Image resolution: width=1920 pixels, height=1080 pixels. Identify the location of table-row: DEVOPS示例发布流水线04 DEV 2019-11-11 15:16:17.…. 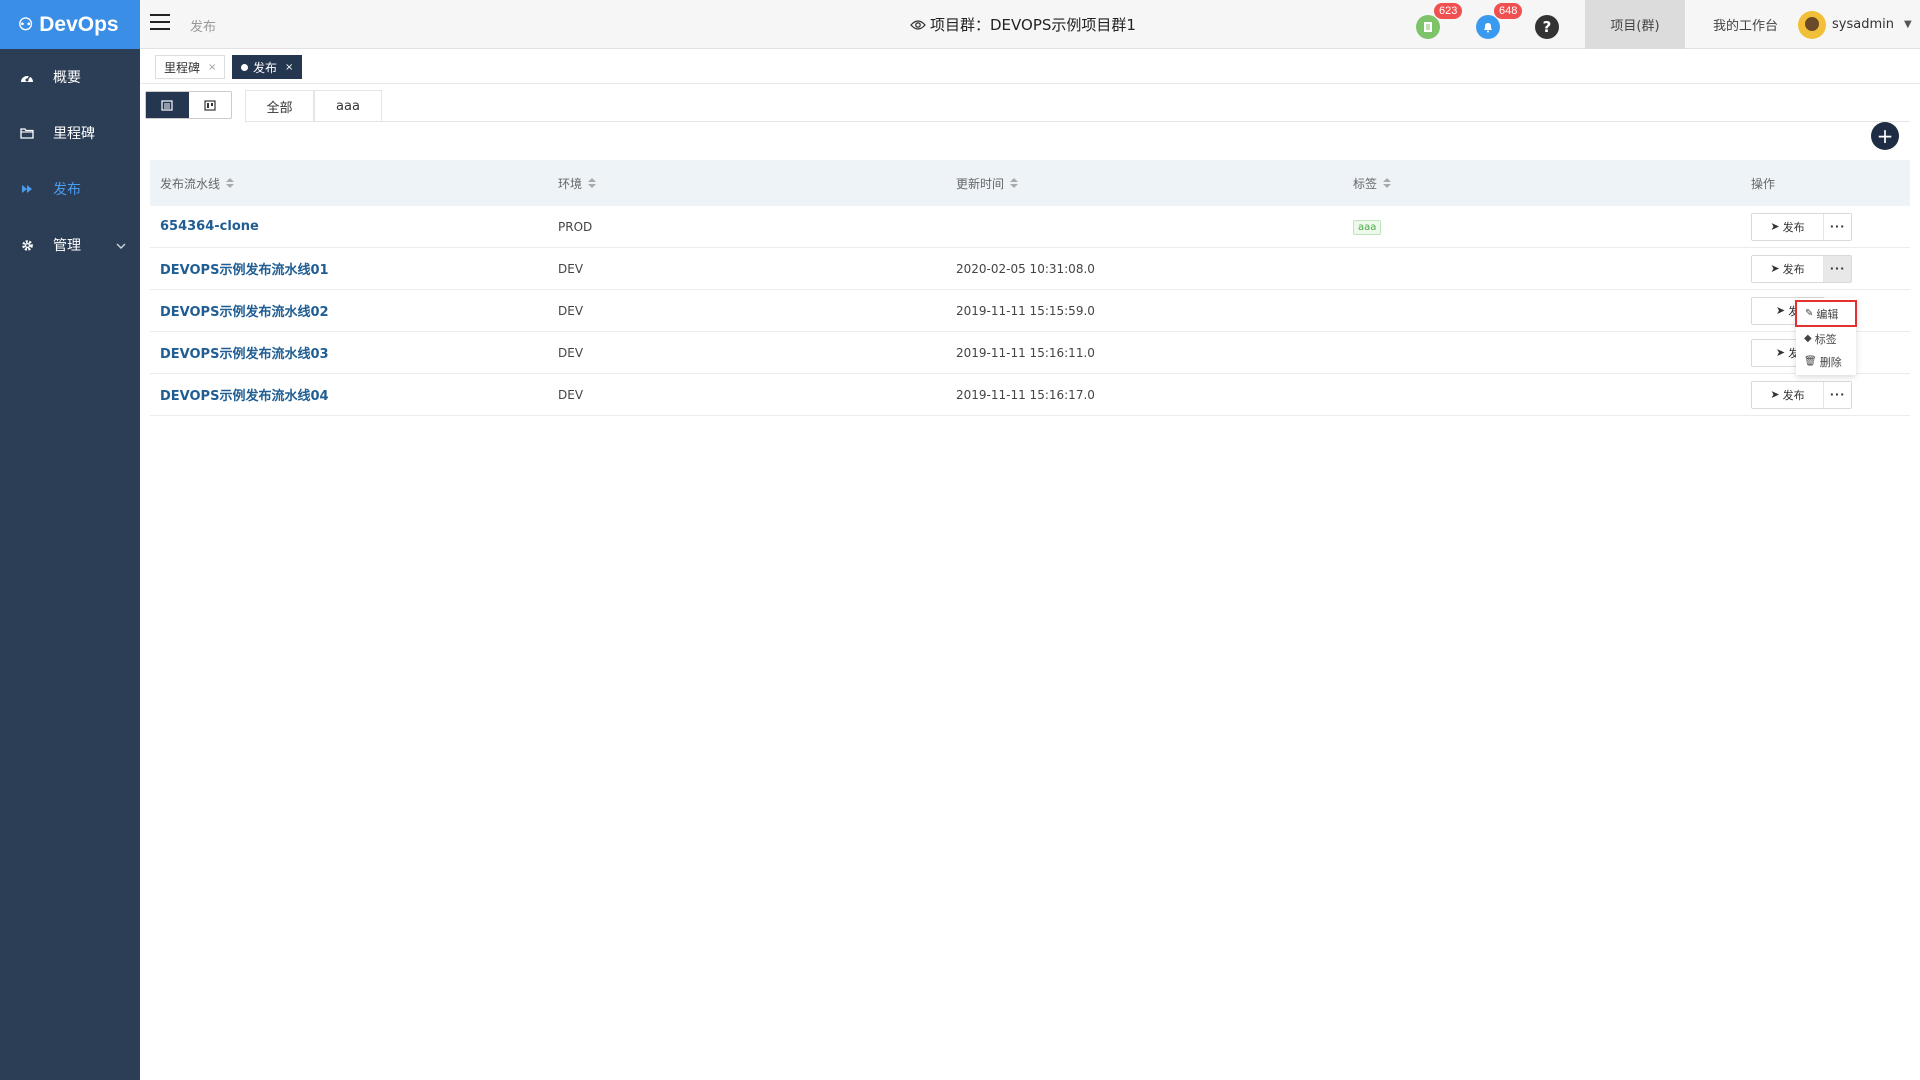
(1030, 395).